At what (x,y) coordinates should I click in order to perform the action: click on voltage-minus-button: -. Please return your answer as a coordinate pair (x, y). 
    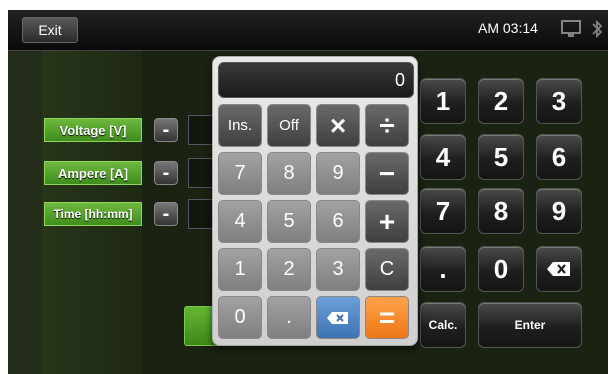
    Looking at the image, I should click on (166, 130).